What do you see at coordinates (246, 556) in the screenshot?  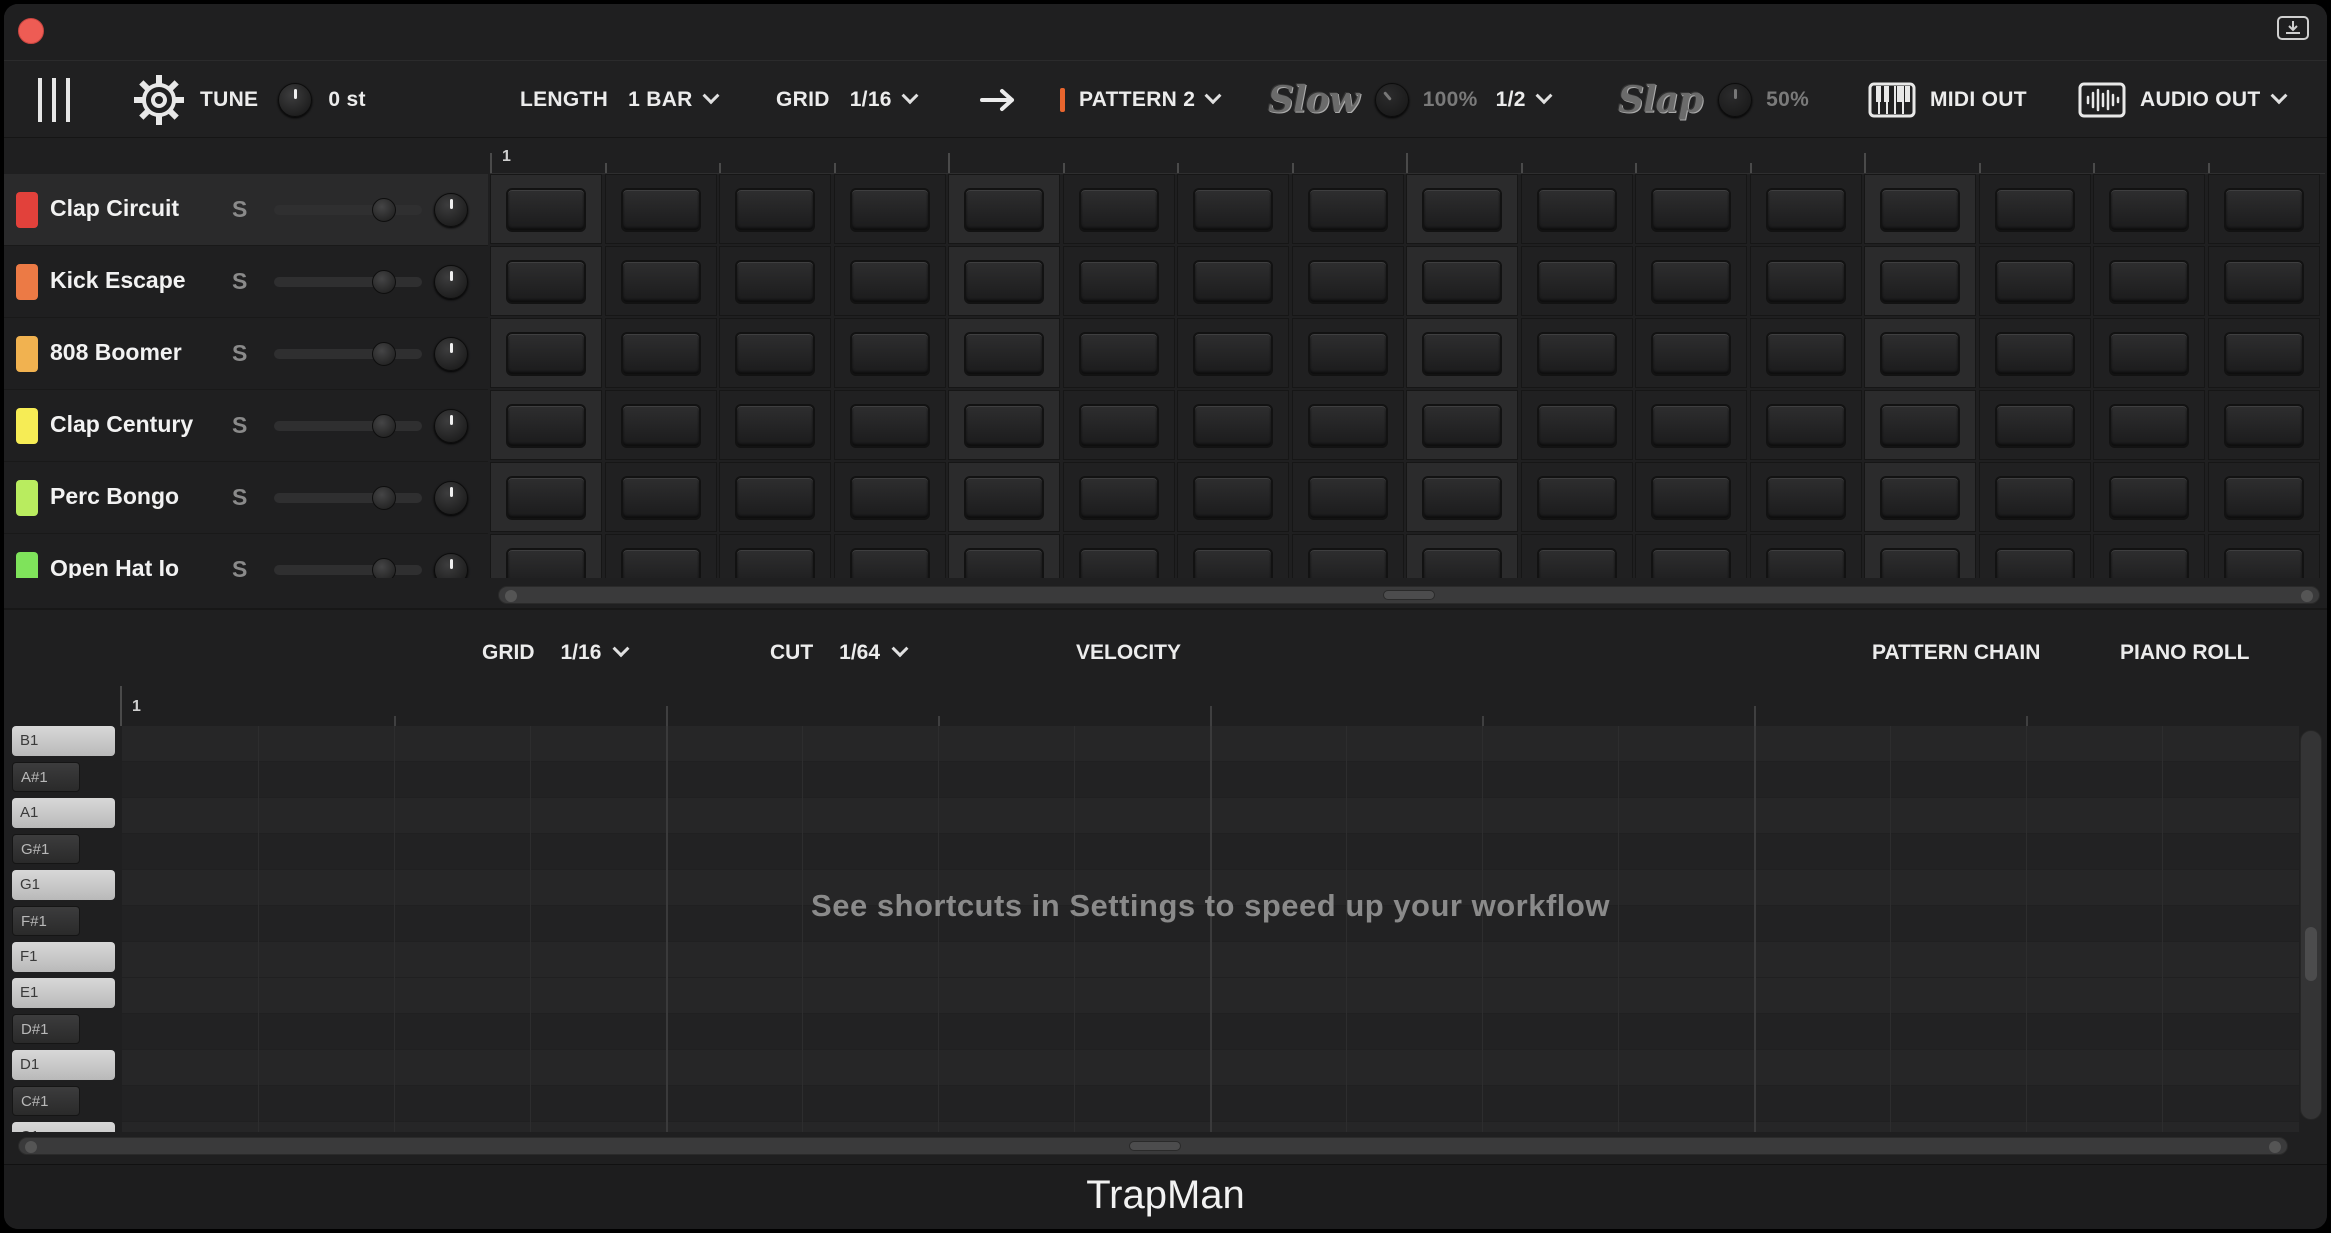 I see `track-row: Open Hat Io S` at bounding box center [246, 556].